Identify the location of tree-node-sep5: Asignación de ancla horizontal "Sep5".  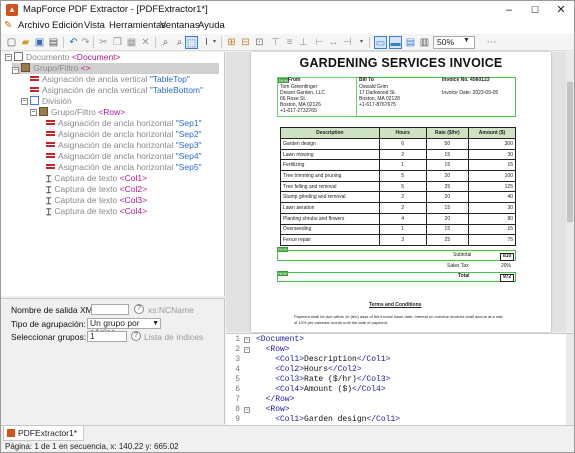
(124, 167).